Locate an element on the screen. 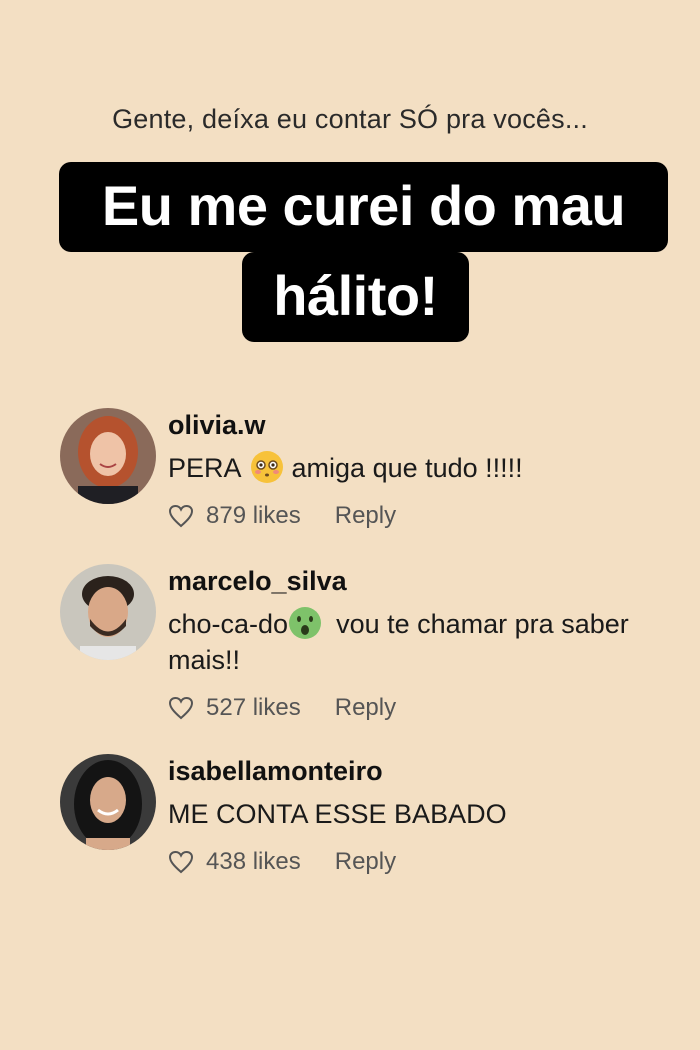 The image size is (700, 1050). comment-username: isabellamonteiro is located at coordinates (408, 771).